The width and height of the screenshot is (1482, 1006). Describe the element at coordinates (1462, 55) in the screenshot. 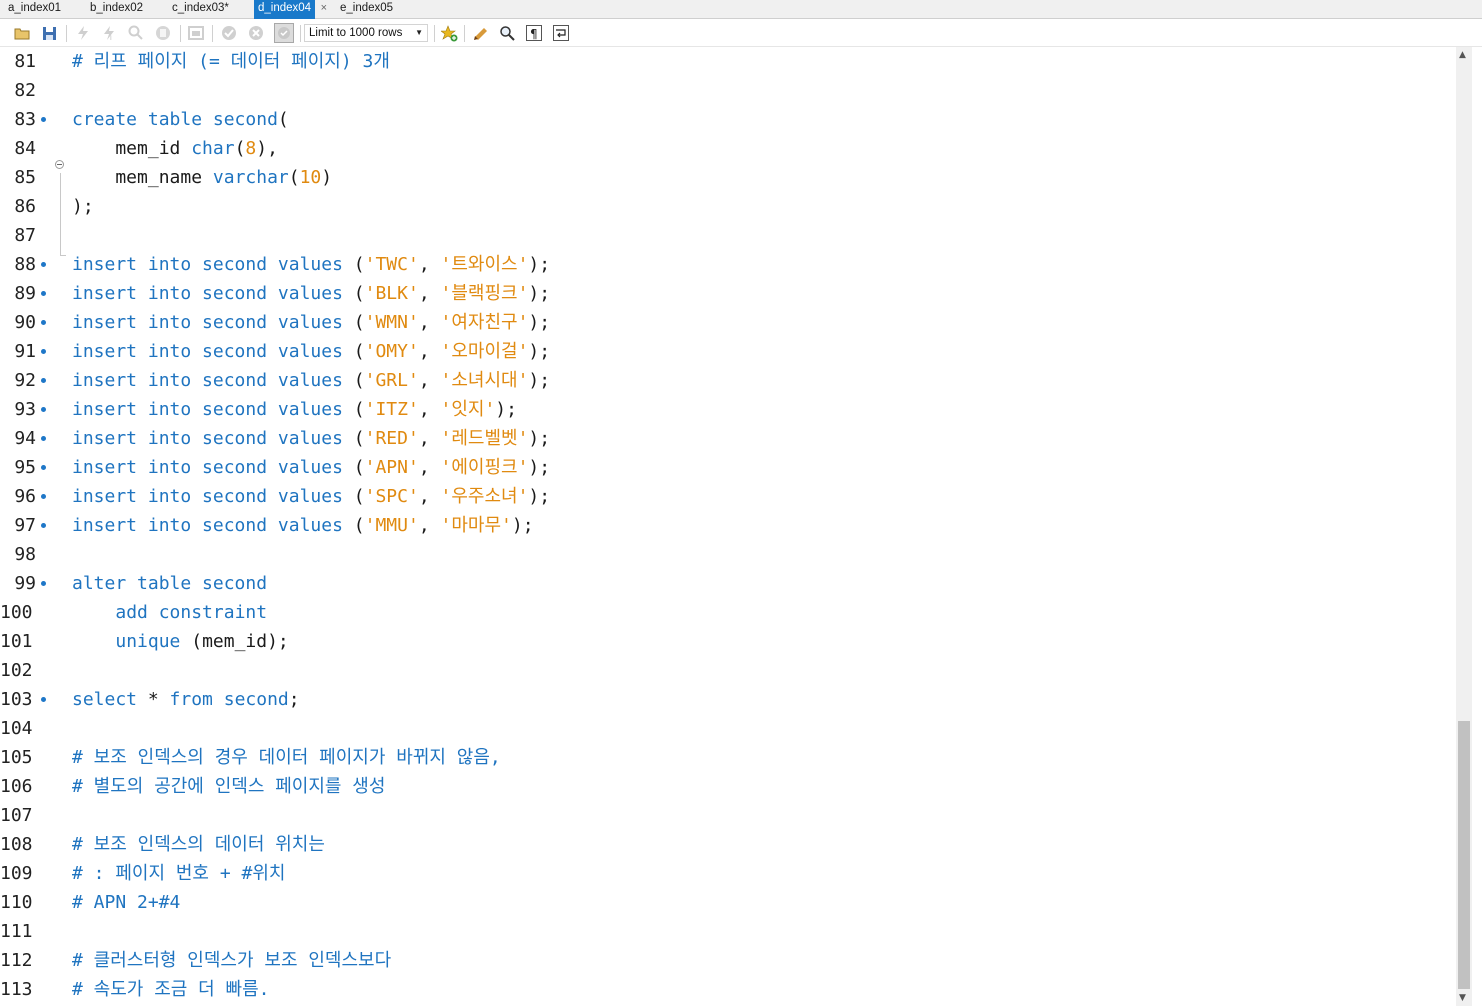

I see `scroll-up-icon: ▲` at that location.